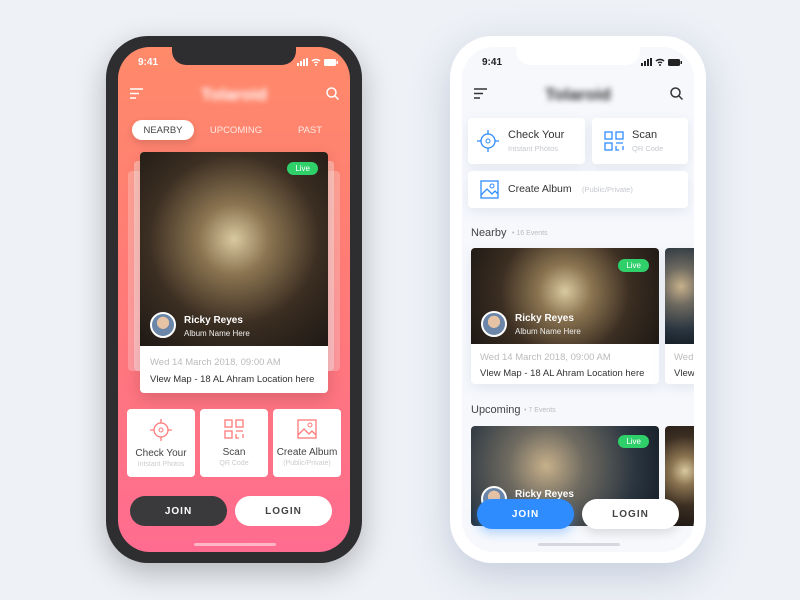 The image size is (800, 600). What do you see at coordinates (236, 130) in the screenshot?
I see `tab-upcoming: UPCOMING` at bounding box center [236, 130].